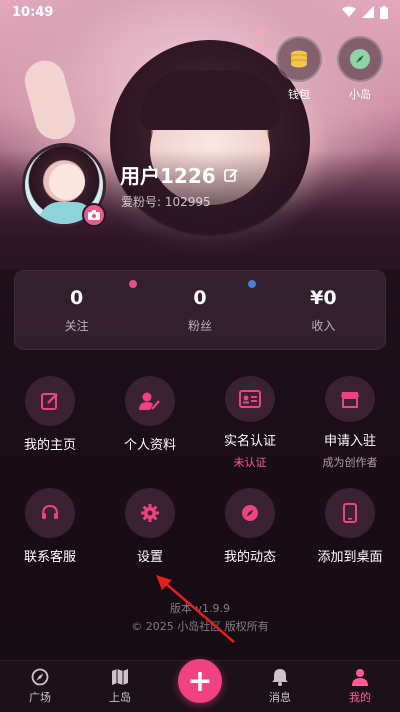 Image resolution: width=400 pixels, height=712 pixels. What do you see at coordinates (252, 284) in the screenshot?
I see `decorative-dot-blue` at bounding box center [252, 284].